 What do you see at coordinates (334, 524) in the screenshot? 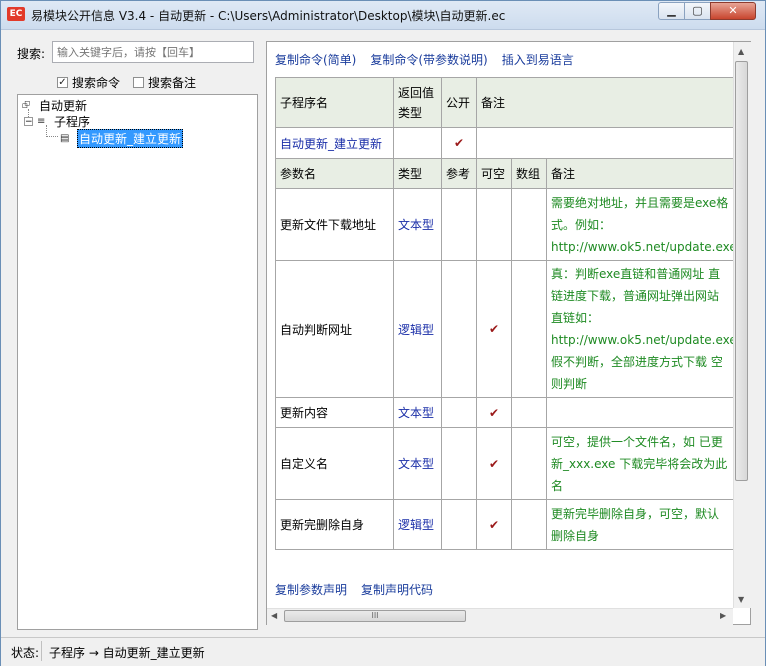
I see `param-name: 更新完删除自身` at bounding box center [334, 524].